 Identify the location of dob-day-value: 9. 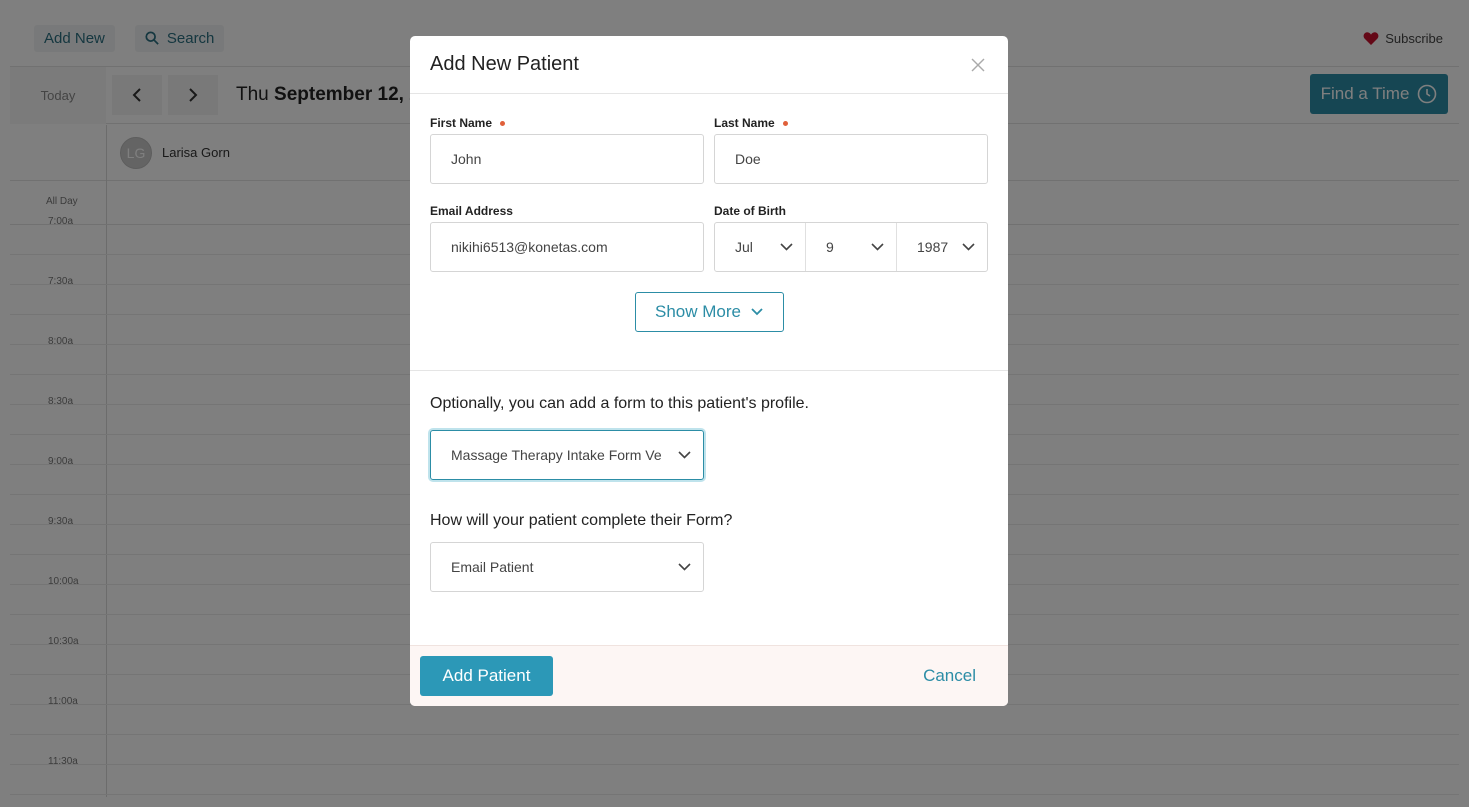
(830, 247).